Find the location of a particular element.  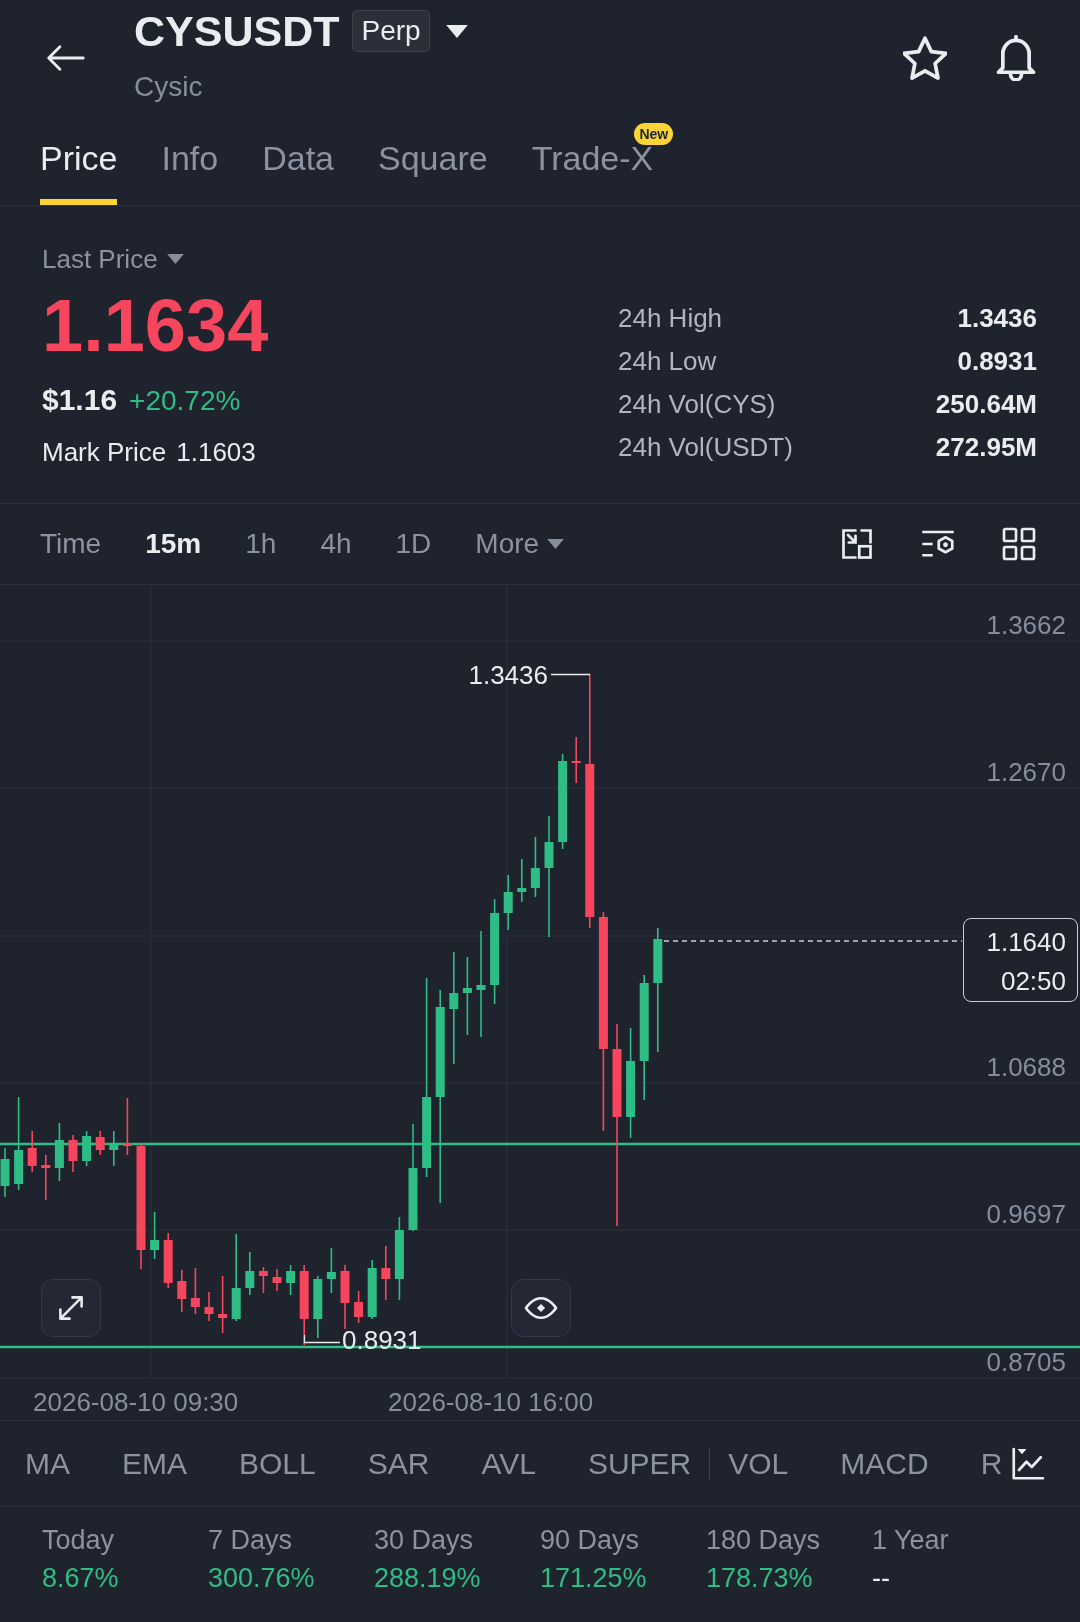

axis-label: 1.3662 is located at coordinates (1026, 625).